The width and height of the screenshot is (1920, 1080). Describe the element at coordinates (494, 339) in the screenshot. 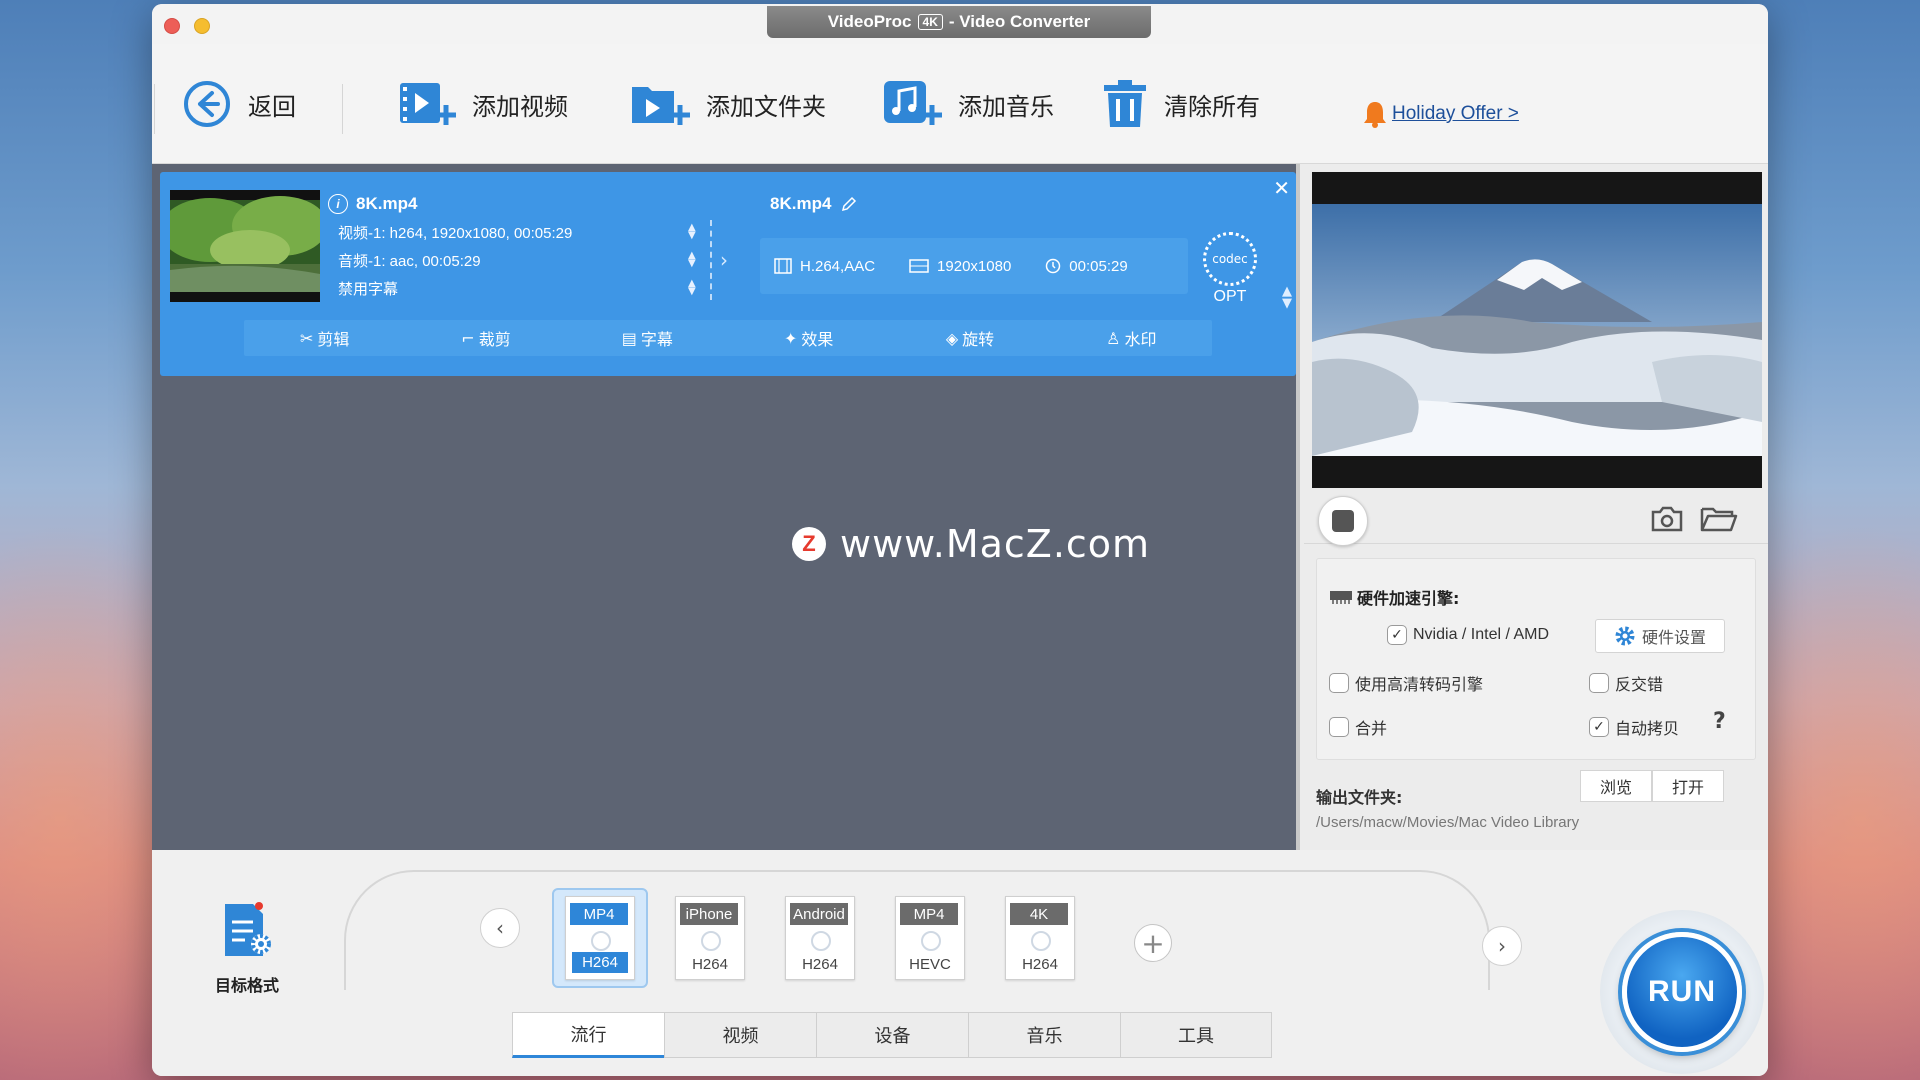

I see `crop-label: 裁剪` at that location.